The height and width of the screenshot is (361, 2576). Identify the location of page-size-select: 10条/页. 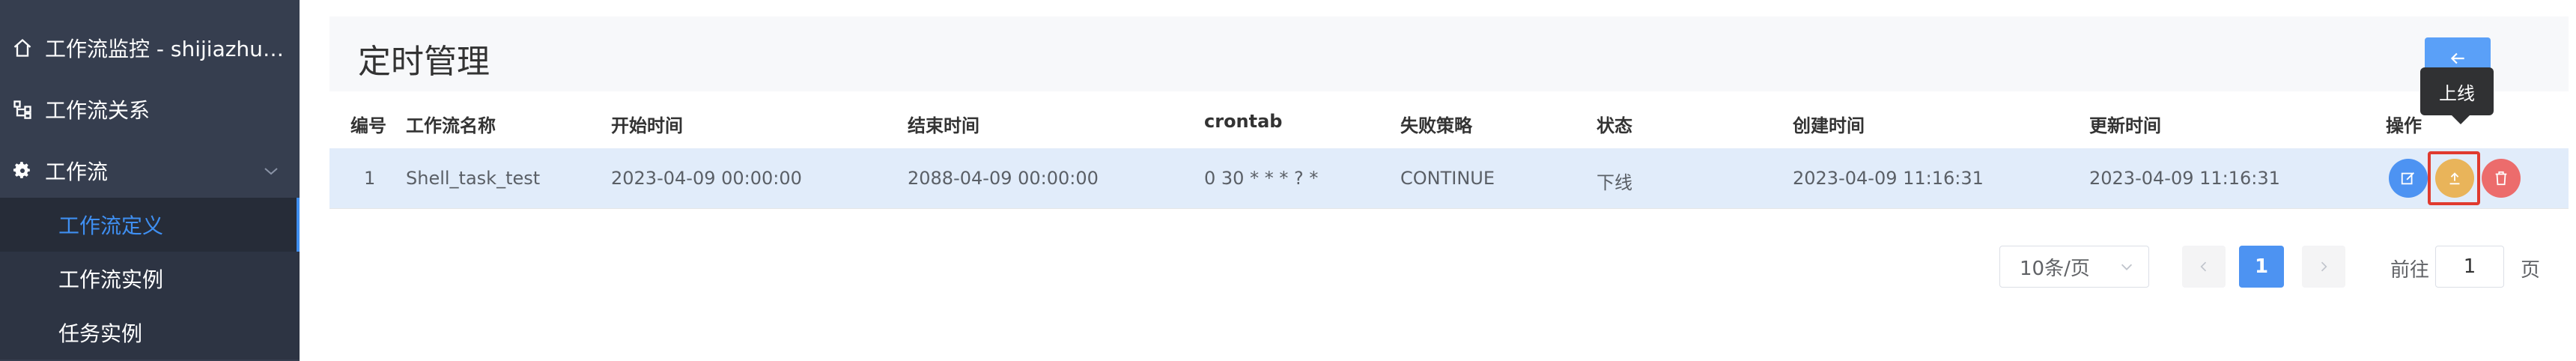
(2074, 267).